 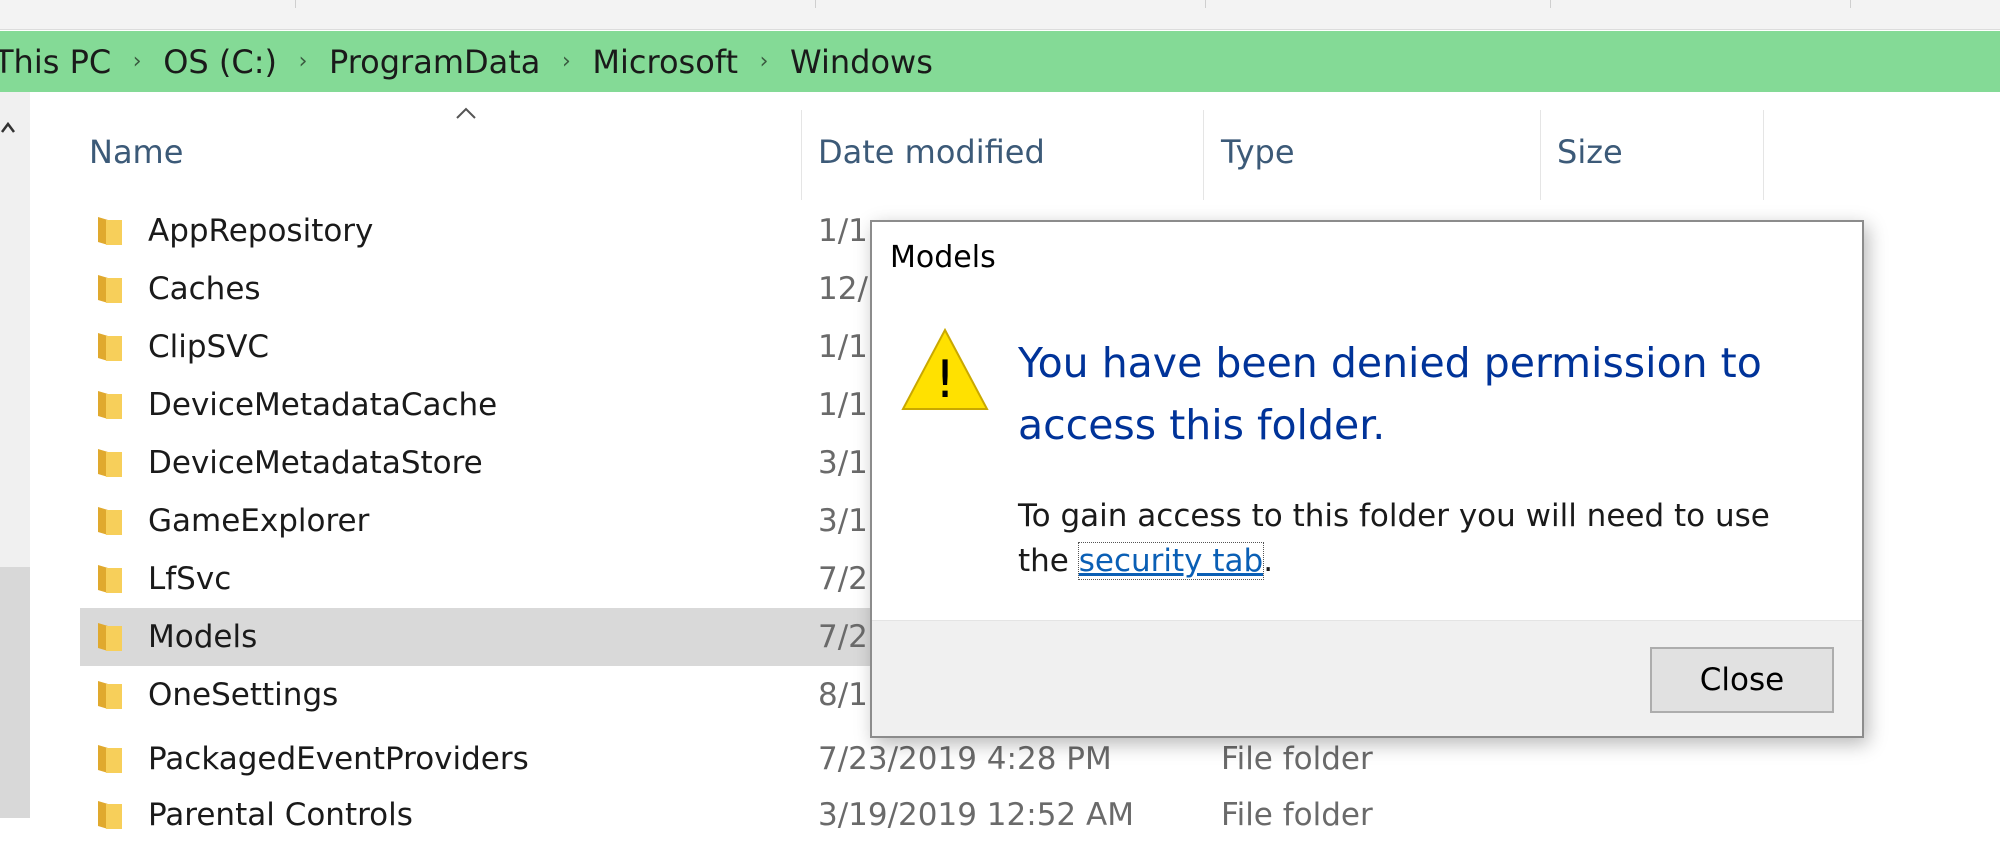 I want to click on breadcrumb-programdata: ProgramData, so click(x=434, y=62).